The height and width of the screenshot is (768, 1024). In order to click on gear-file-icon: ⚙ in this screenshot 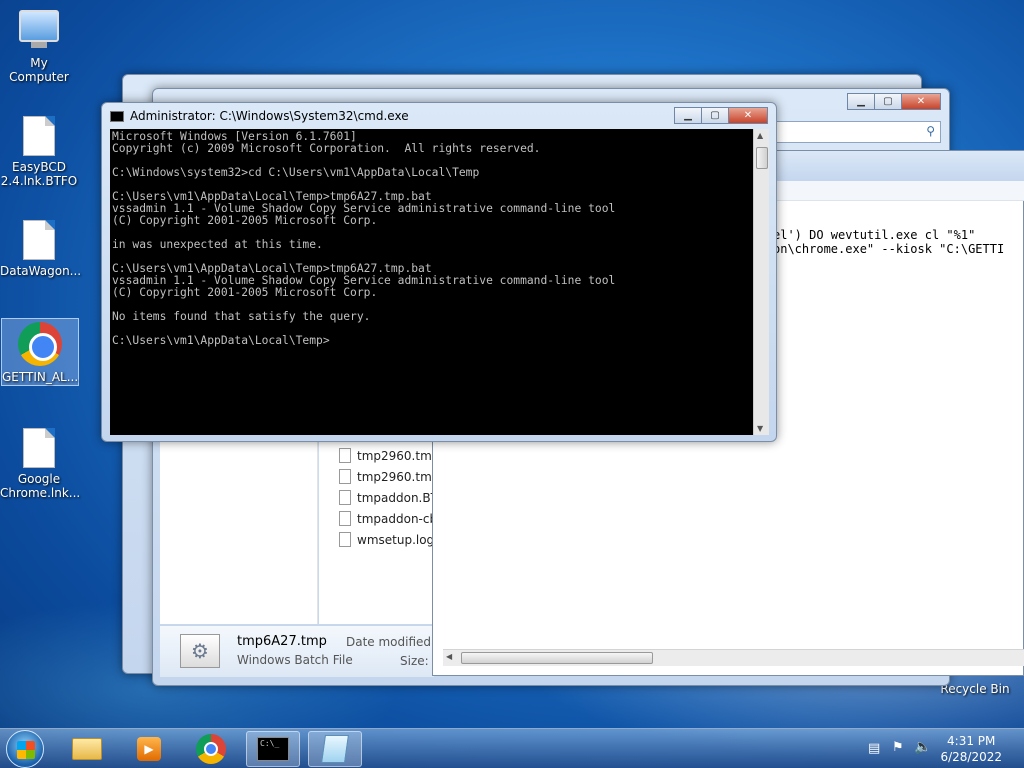, I will do `click(200, 651)`.